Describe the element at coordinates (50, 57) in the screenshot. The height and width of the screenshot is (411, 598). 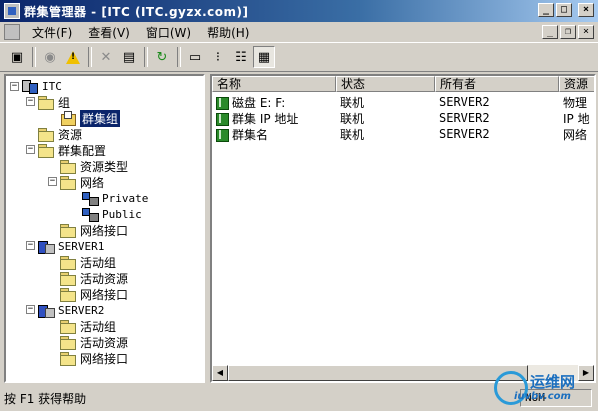
I see `bring-online-button: ◉` at that location.